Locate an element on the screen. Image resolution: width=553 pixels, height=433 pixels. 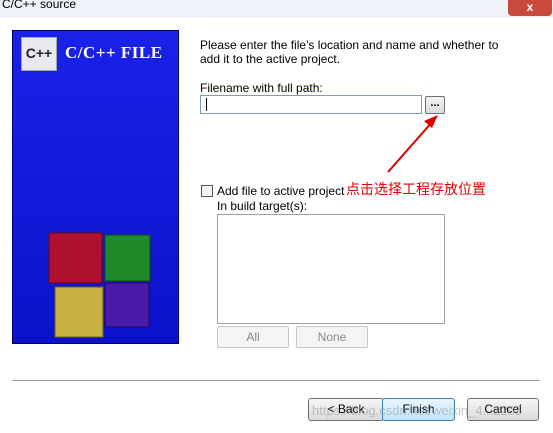
watermark: https://blog.csdn.net/weixin_4...2205 is located at coordinates (417, 410).